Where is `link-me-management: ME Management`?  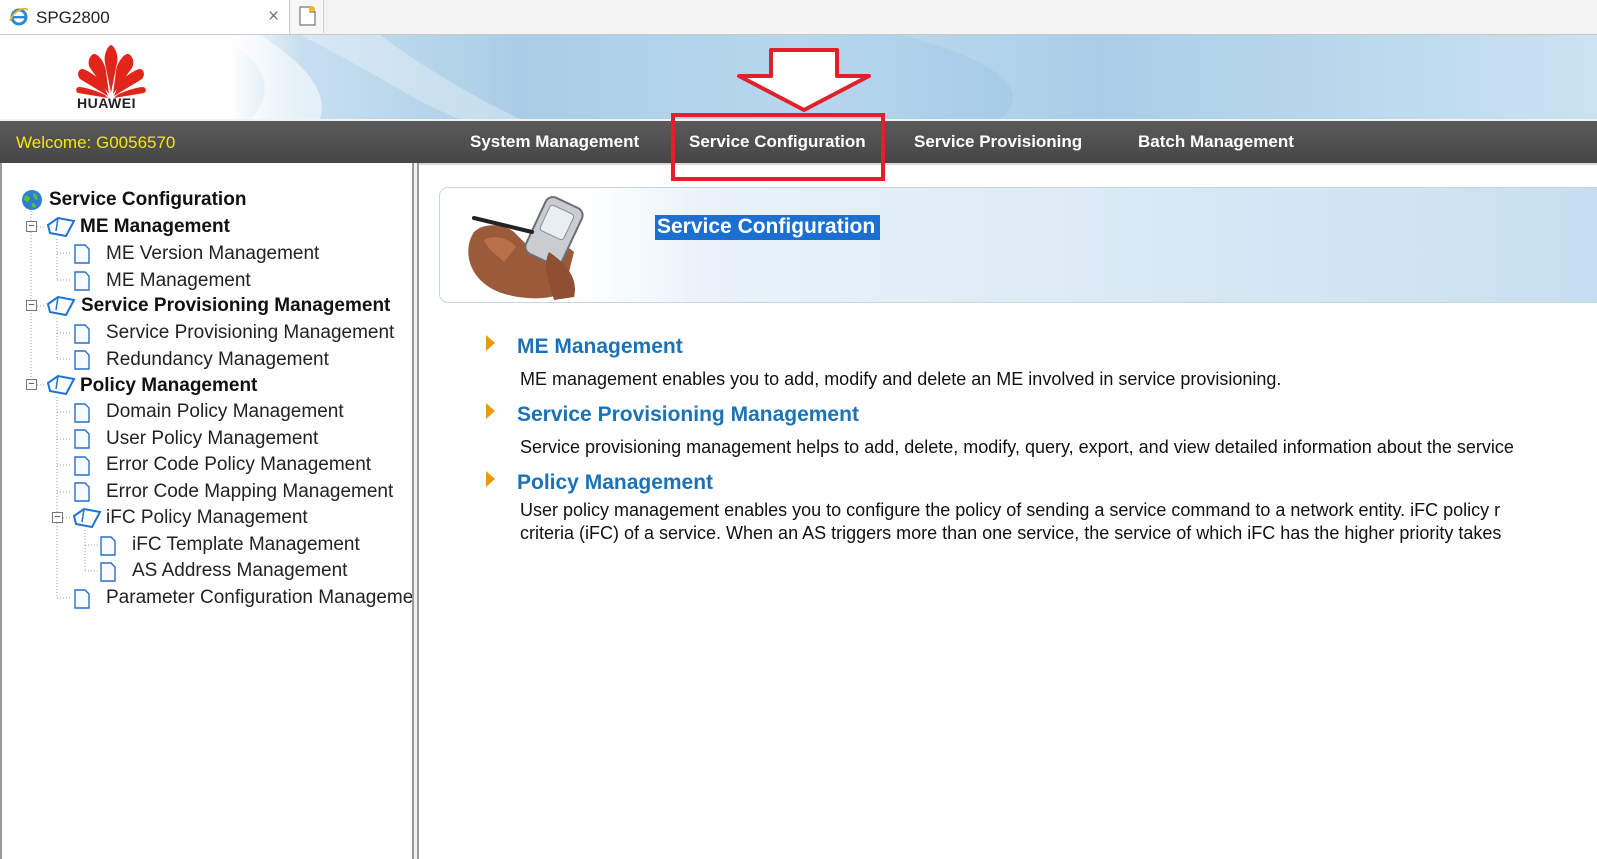 link-me-management: ME Management is located at coordinates (600, 347).